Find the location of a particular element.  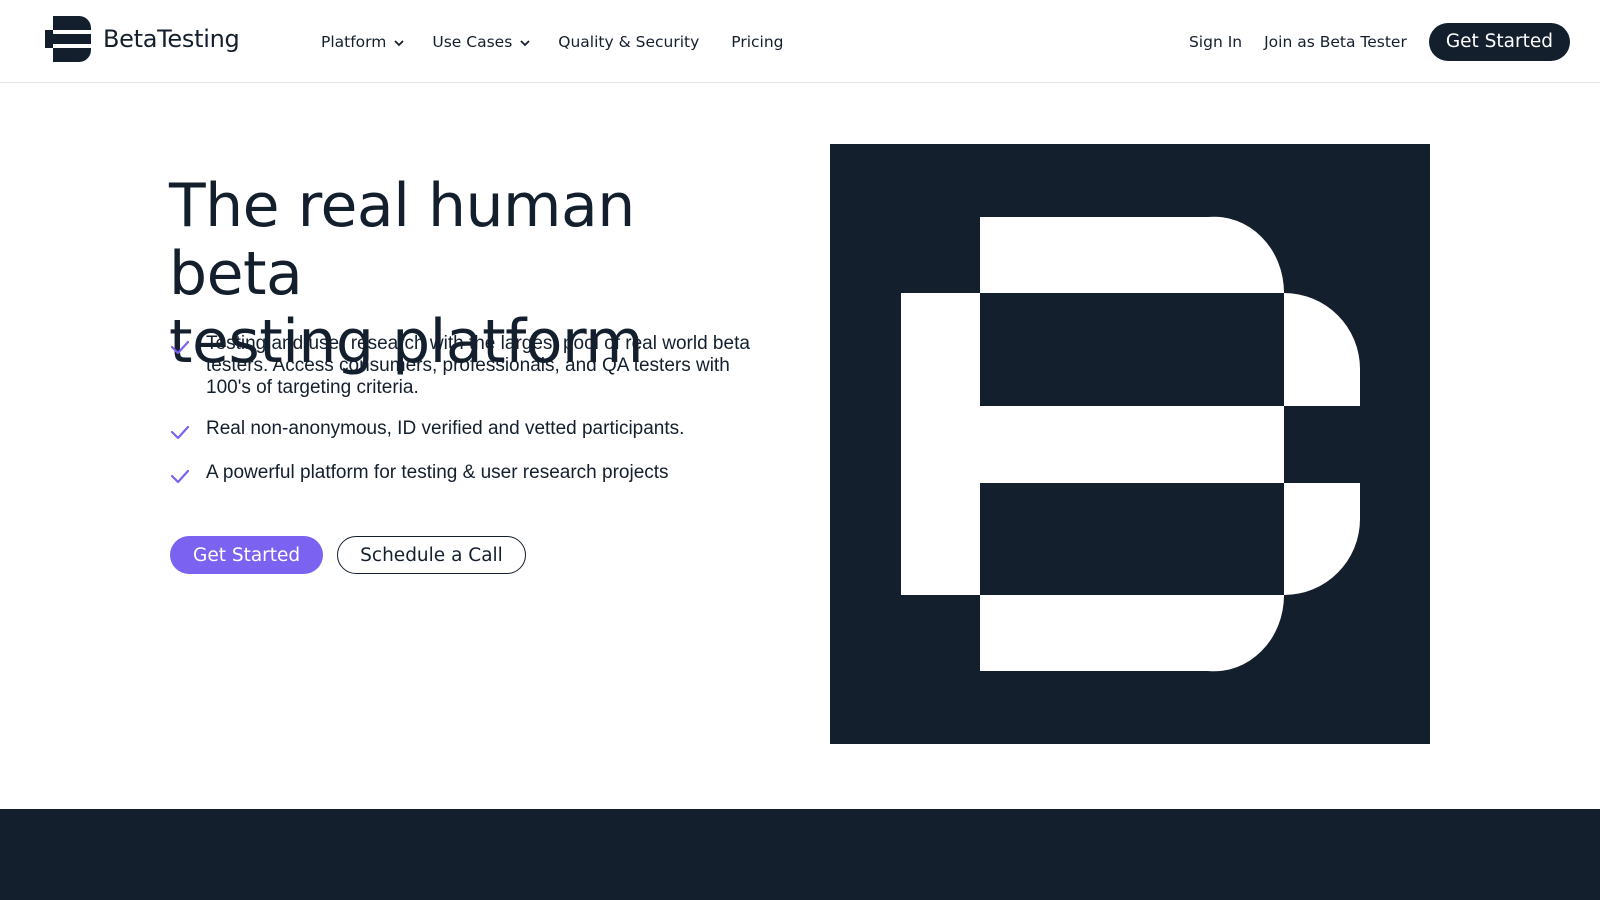

nav-item-quality-security: Quality & Security is located at coordinates (628, 42).